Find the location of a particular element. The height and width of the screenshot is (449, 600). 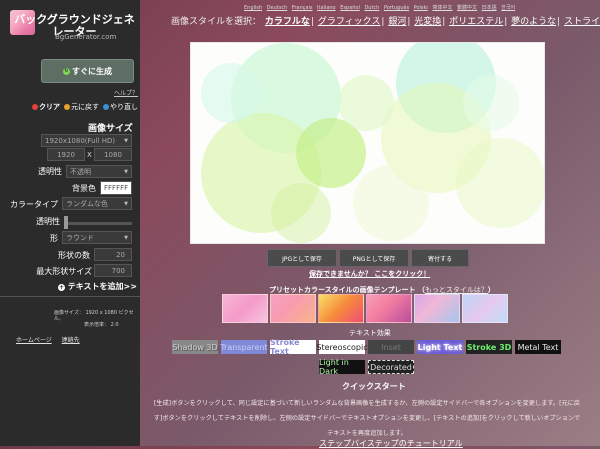

lang-espanol: Español is located at coordinates (350, 8).